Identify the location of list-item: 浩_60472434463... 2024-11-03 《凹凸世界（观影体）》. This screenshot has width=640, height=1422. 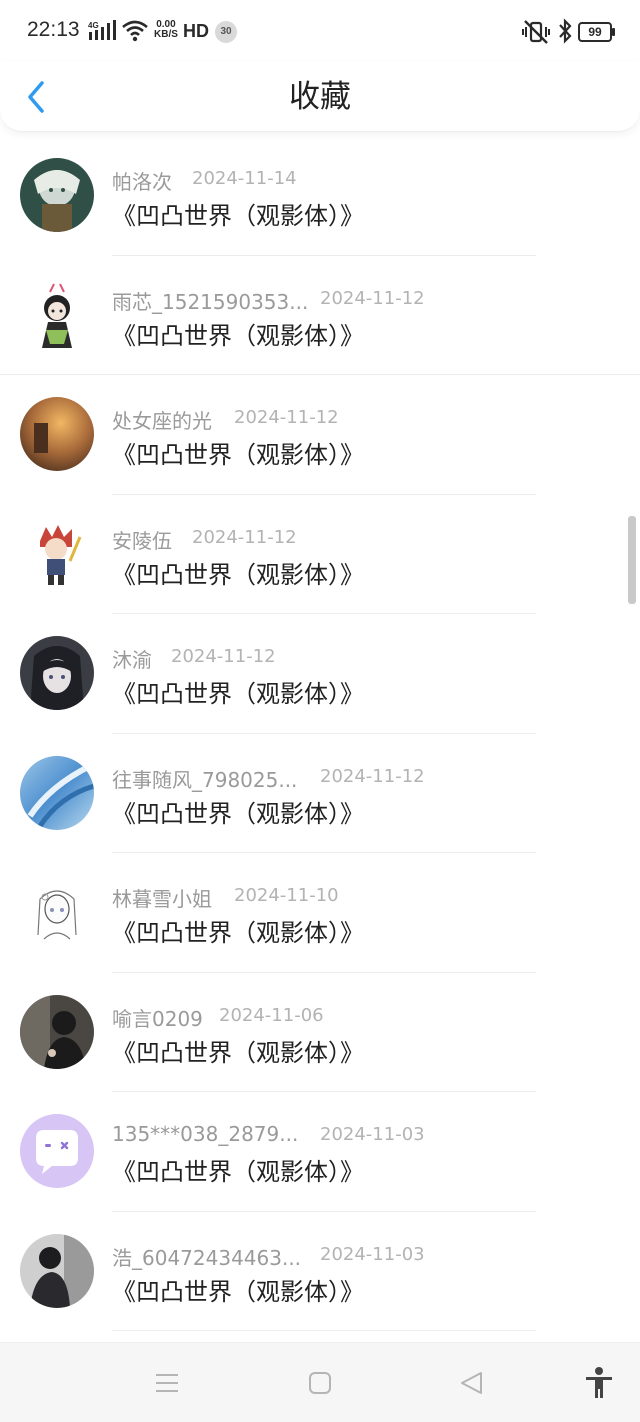
(320, 1271).